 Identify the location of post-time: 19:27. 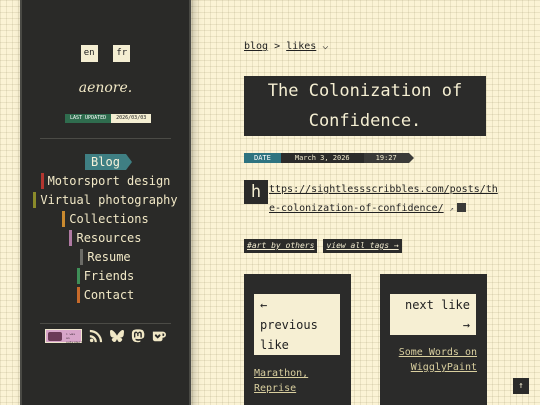
(388, 158).